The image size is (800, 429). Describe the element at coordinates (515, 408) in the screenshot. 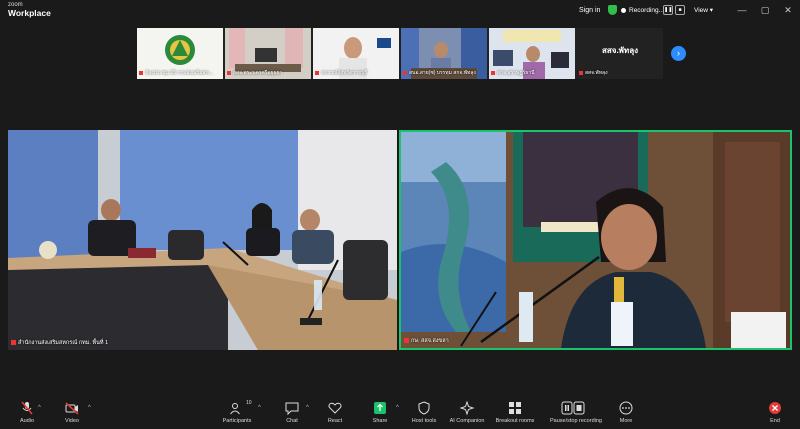

I see `breakout-grid-icon` at that location.